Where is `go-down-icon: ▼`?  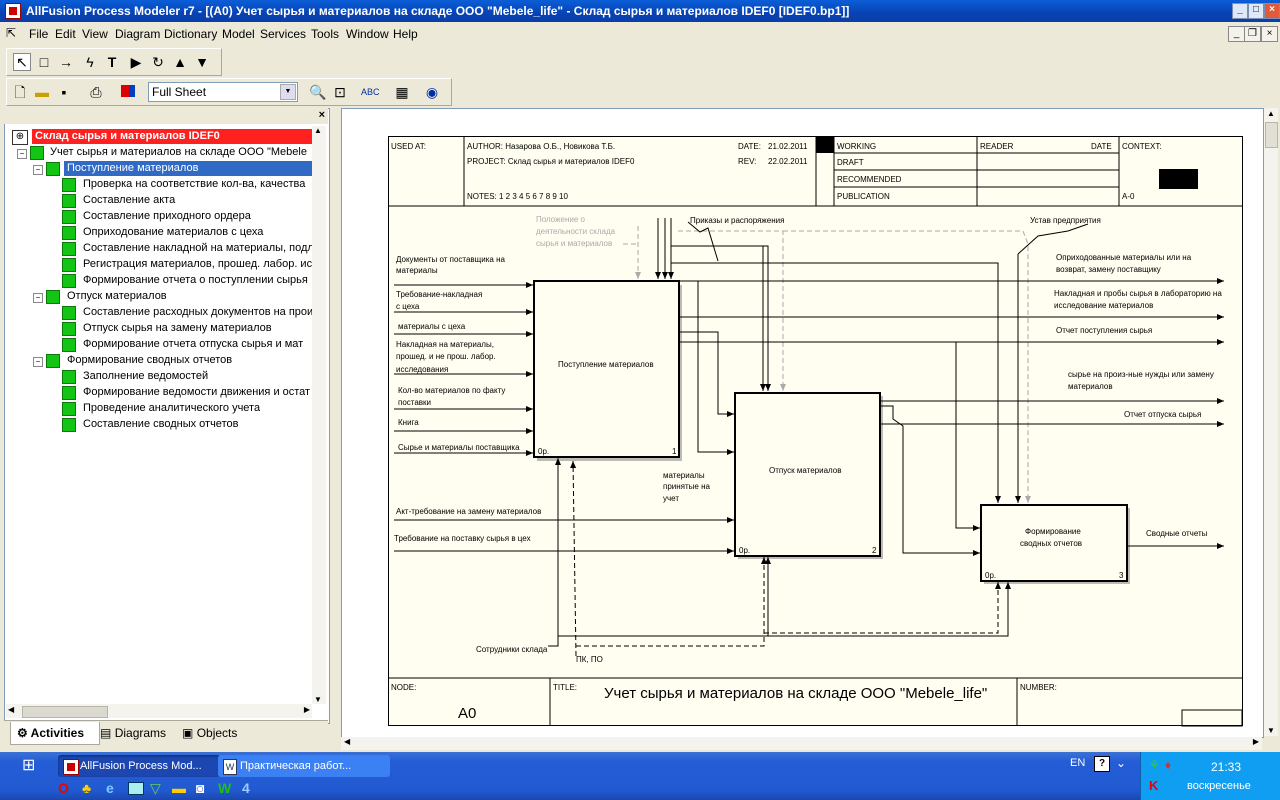 go-down-icon: ▼ is located at coordinates (202, 62).